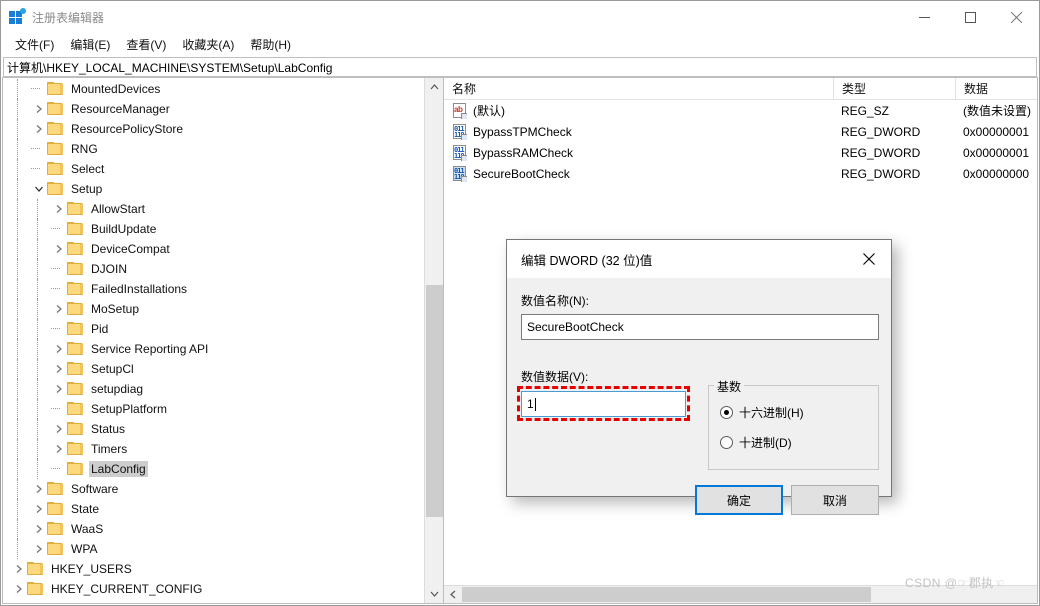  Describe the element at coordinates (90, 44) in the screenshot. I see `menu-edit: 编辑(E)` at that location.